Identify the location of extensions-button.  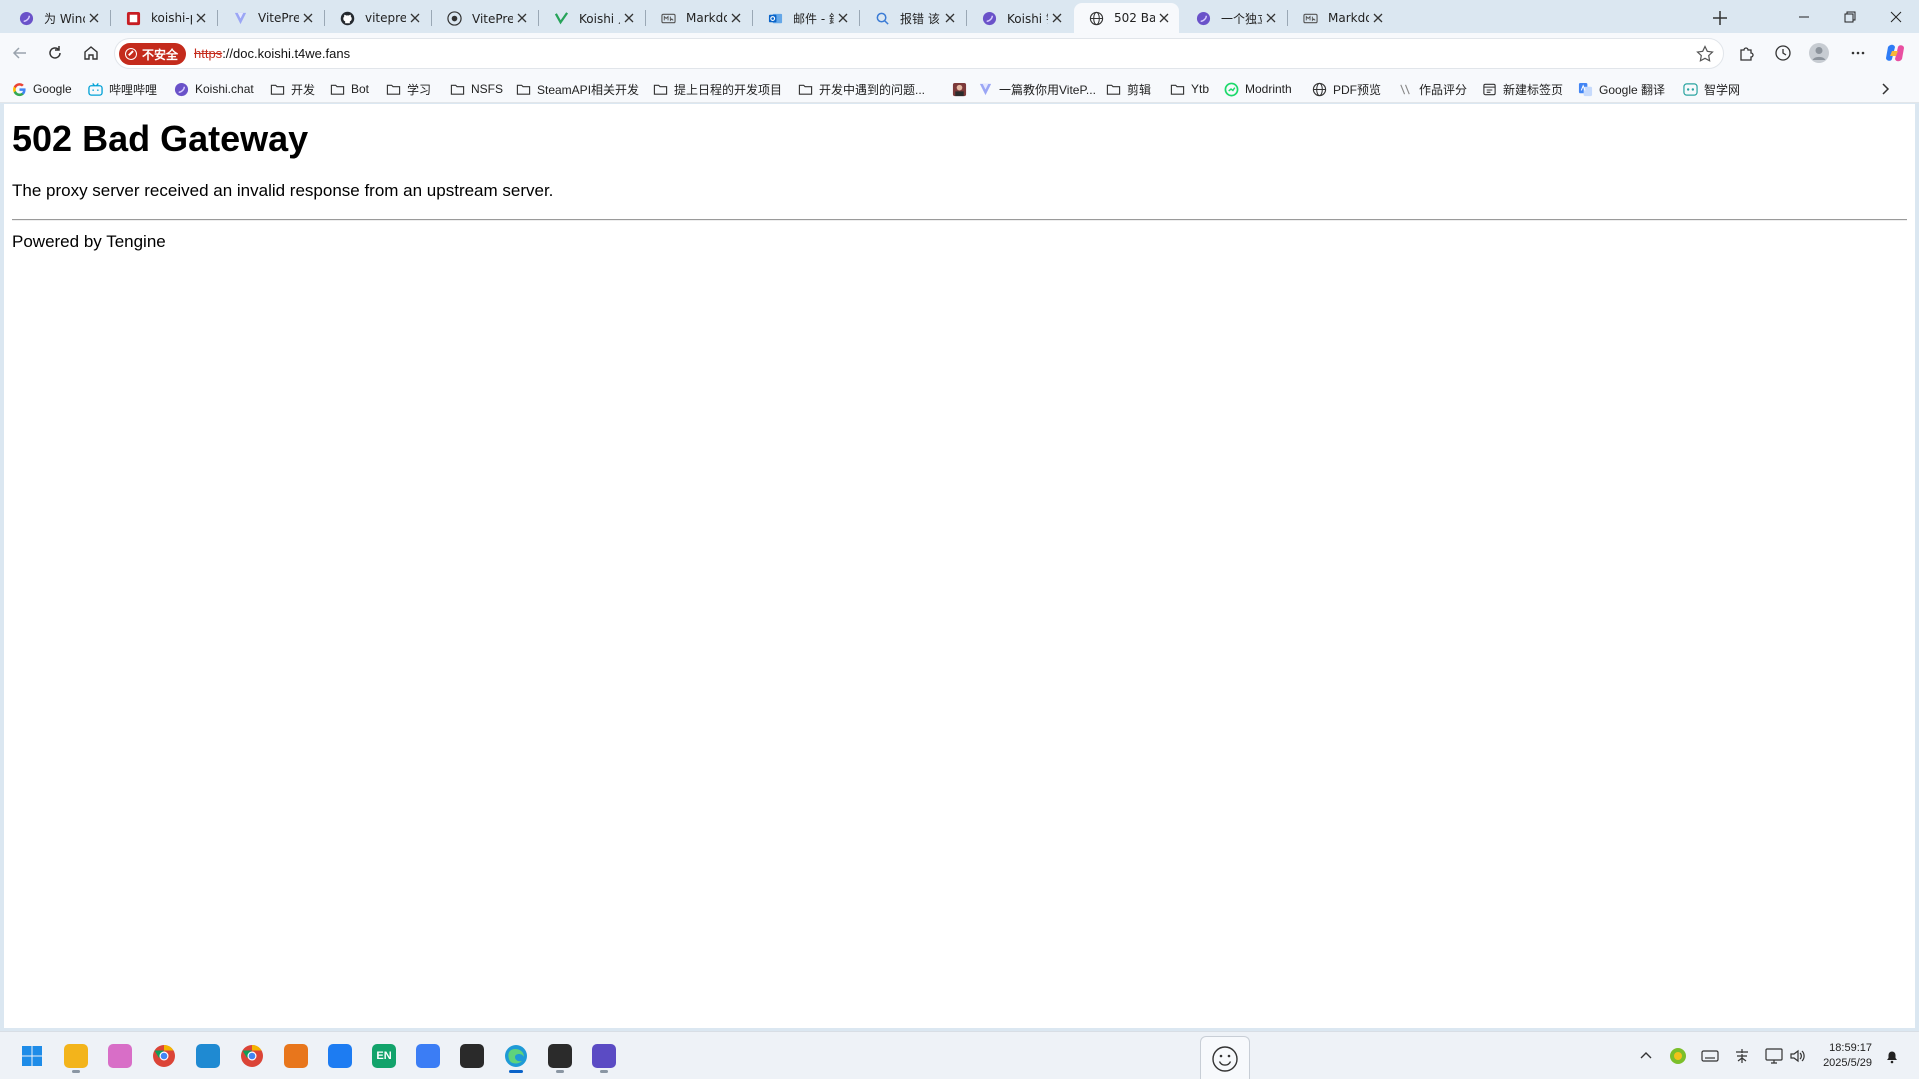
(1747, 53).